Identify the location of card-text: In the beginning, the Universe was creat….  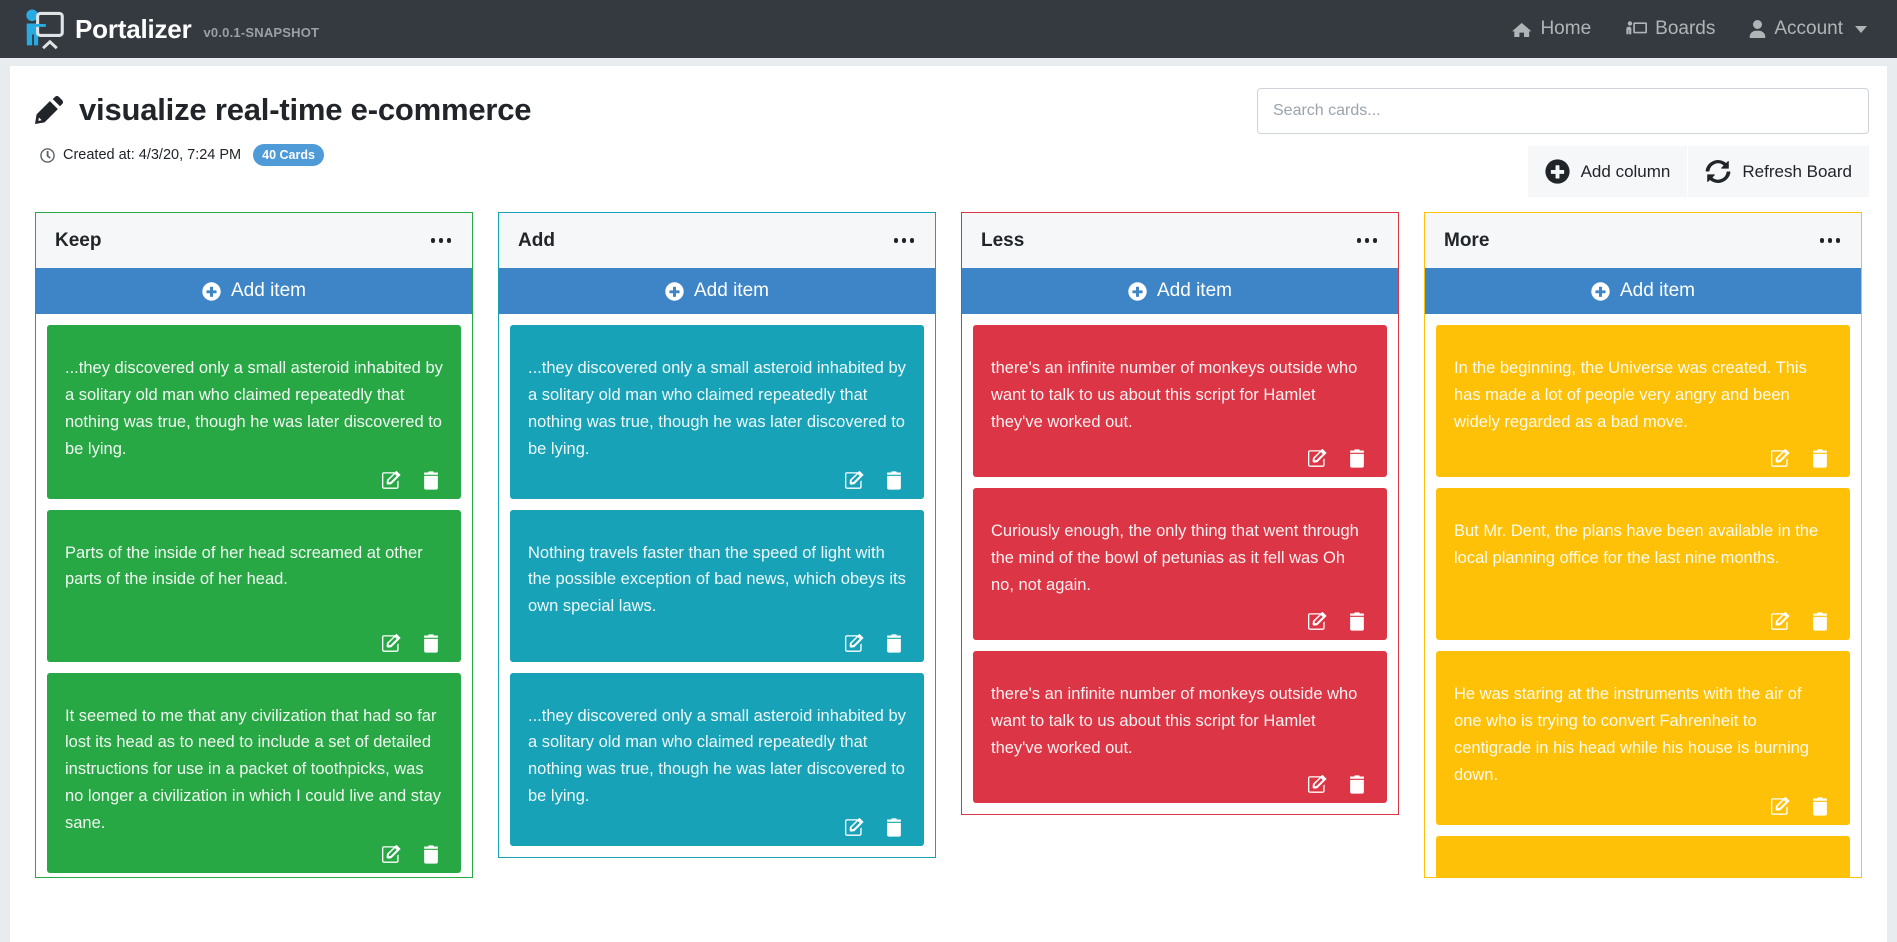
(1630, 395).